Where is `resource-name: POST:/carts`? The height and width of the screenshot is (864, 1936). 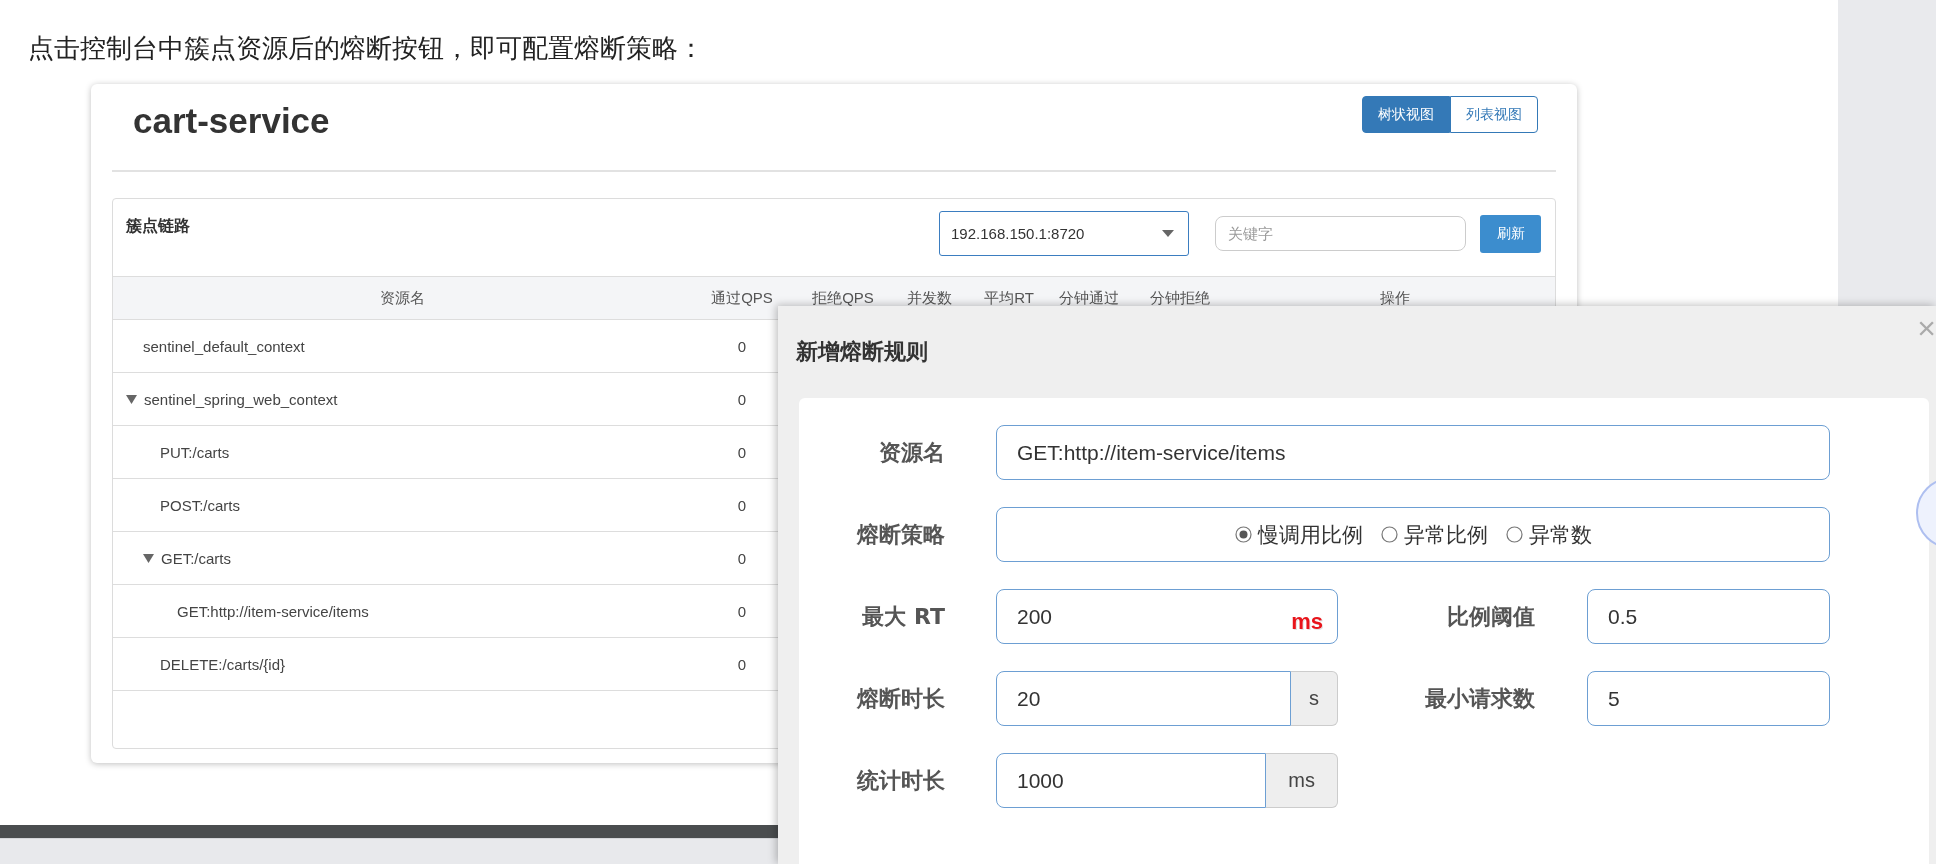
resource-name: POST:/carts is located at coordinates (402, 505).